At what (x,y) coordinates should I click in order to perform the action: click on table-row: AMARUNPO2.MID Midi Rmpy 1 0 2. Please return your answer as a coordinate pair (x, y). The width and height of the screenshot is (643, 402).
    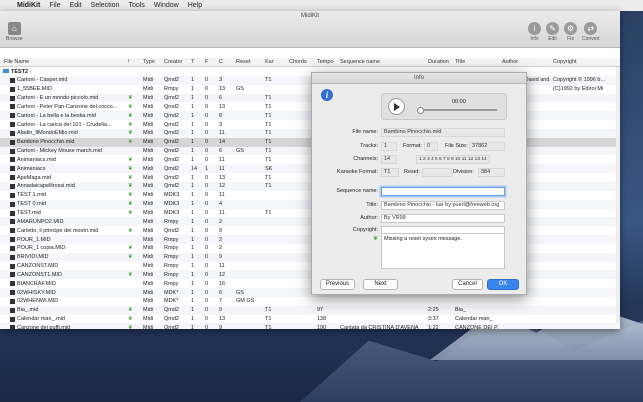
    Looking at the image, I should click on (310, 222).